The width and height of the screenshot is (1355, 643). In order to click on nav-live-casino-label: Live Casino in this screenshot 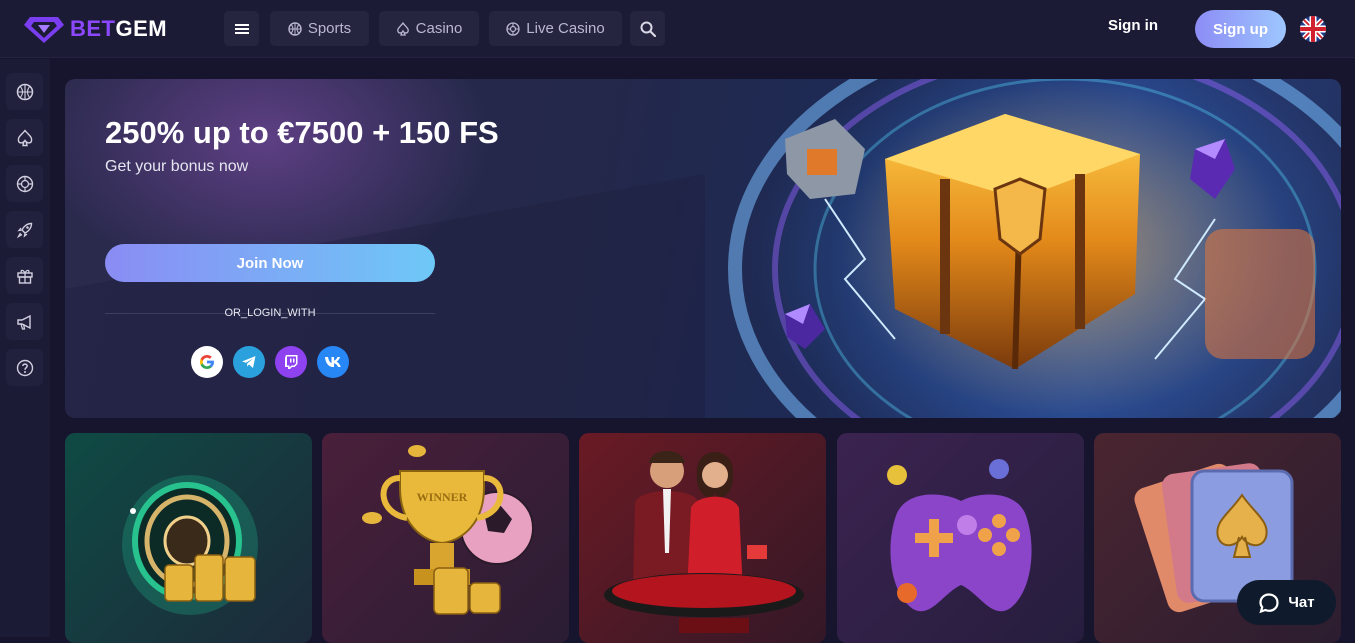, I will do `click(565, 28)`.